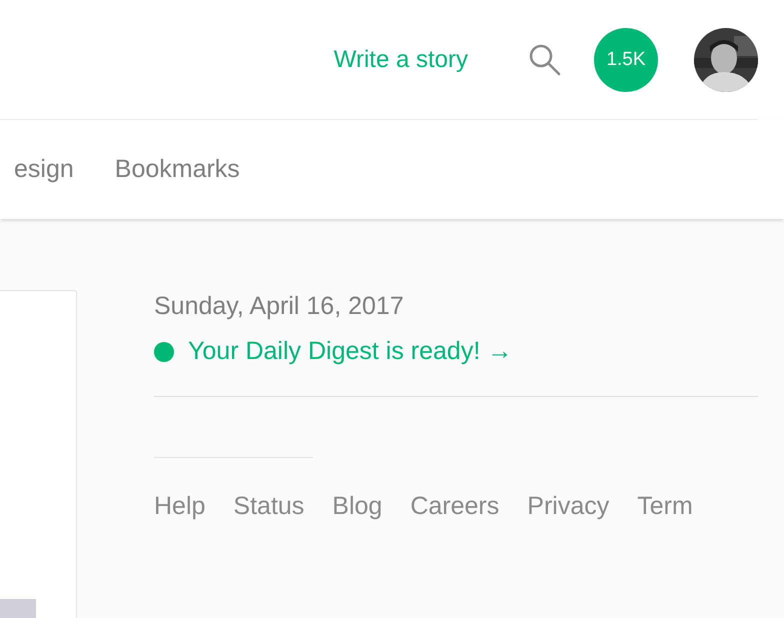  Describe the element at coordinates (44, 169) in the screenshot. I see `nav-tab: esign` at that location.